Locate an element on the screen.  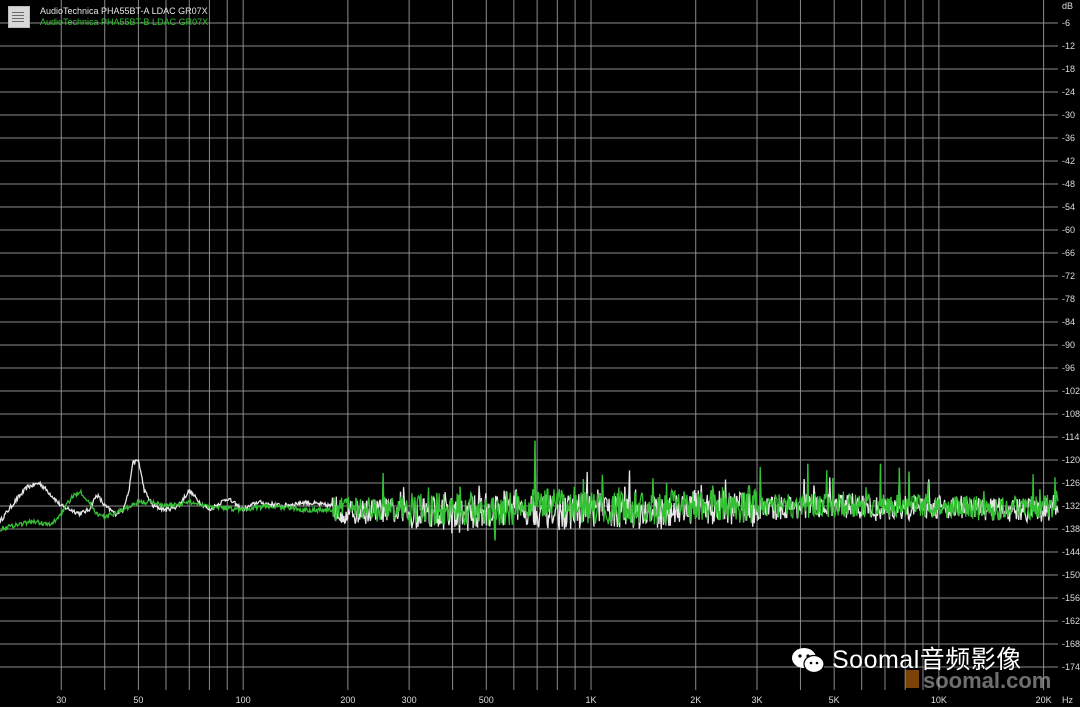
site-logo: soomal.com is located at coordinates (980, 680).